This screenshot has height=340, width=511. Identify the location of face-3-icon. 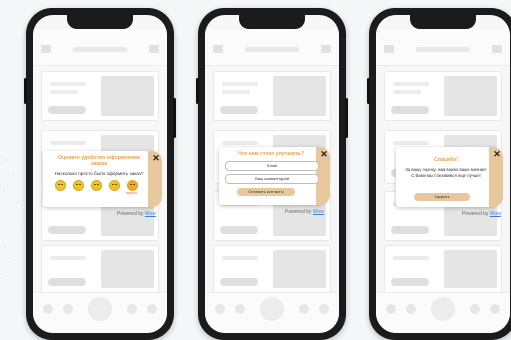
(96, 185).